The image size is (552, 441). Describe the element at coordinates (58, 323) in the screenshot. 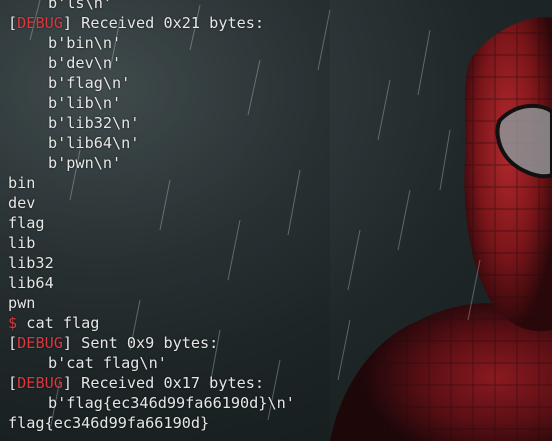

I see `command-text: cat flag` at that location.